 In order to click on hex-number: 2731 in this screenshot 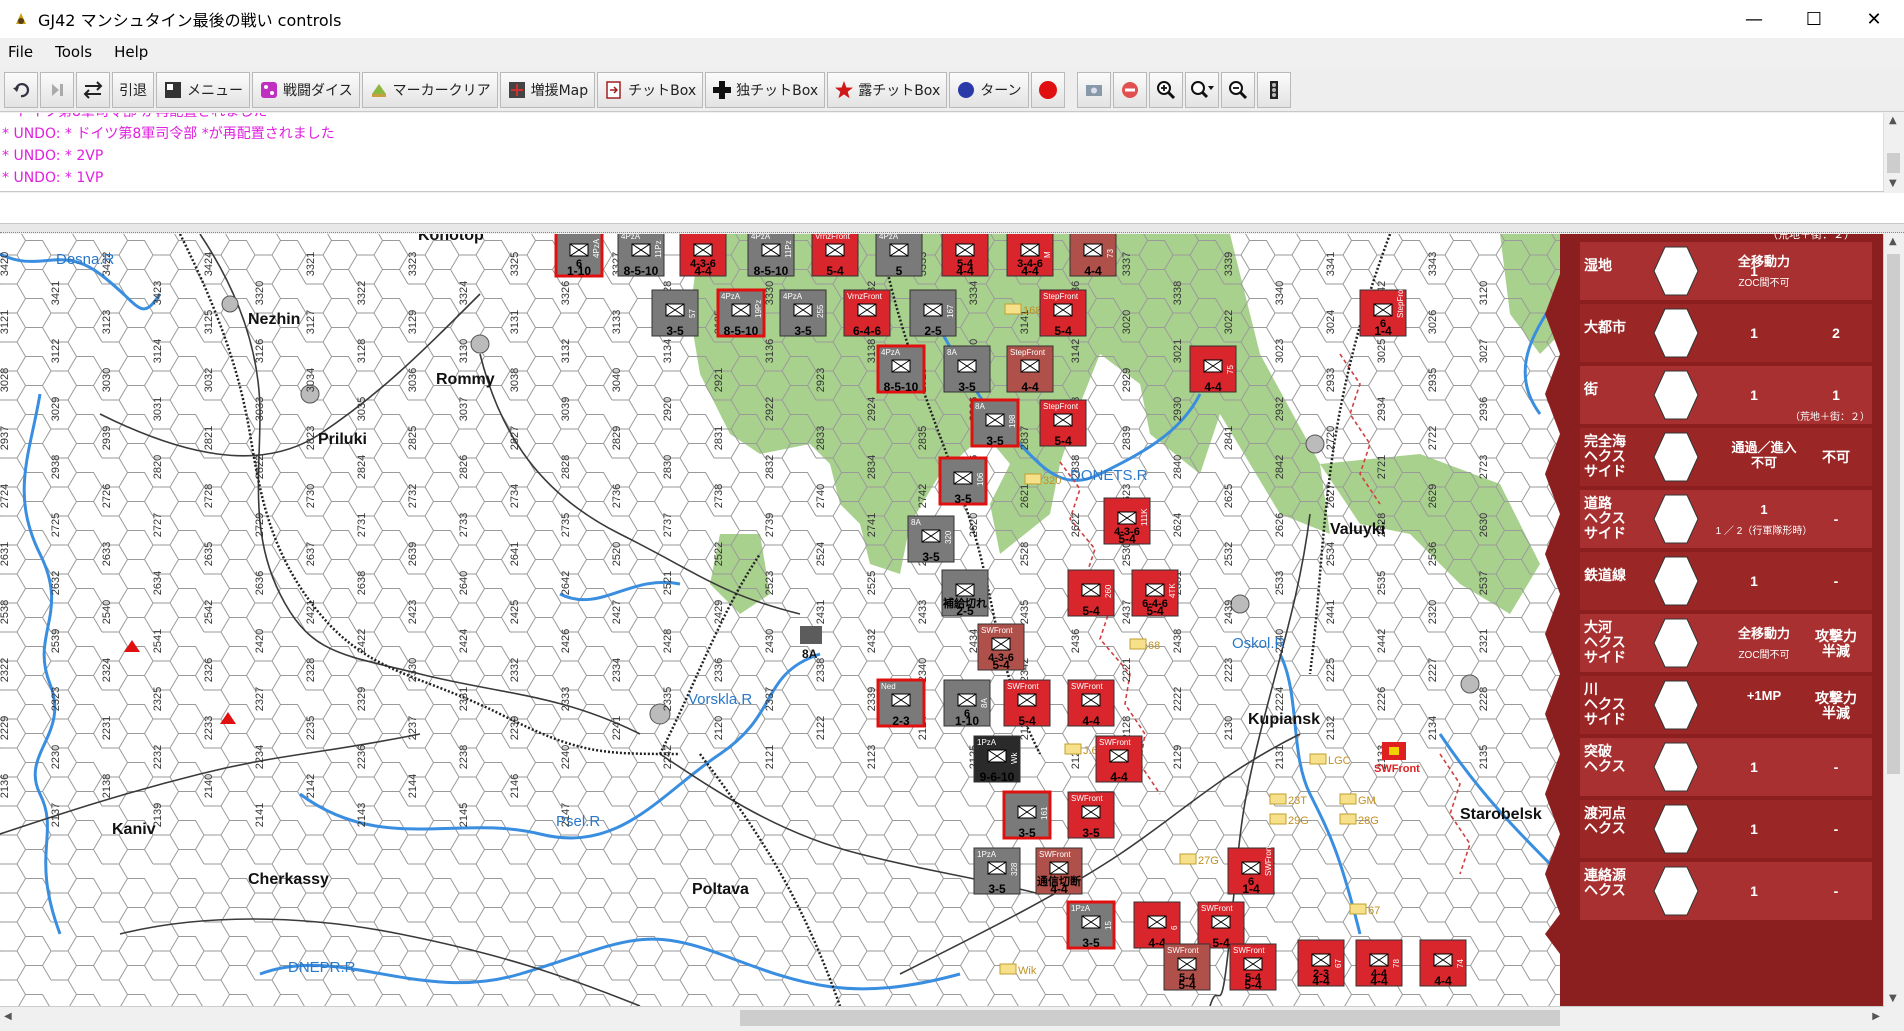, I will do `click(362, 525)`.